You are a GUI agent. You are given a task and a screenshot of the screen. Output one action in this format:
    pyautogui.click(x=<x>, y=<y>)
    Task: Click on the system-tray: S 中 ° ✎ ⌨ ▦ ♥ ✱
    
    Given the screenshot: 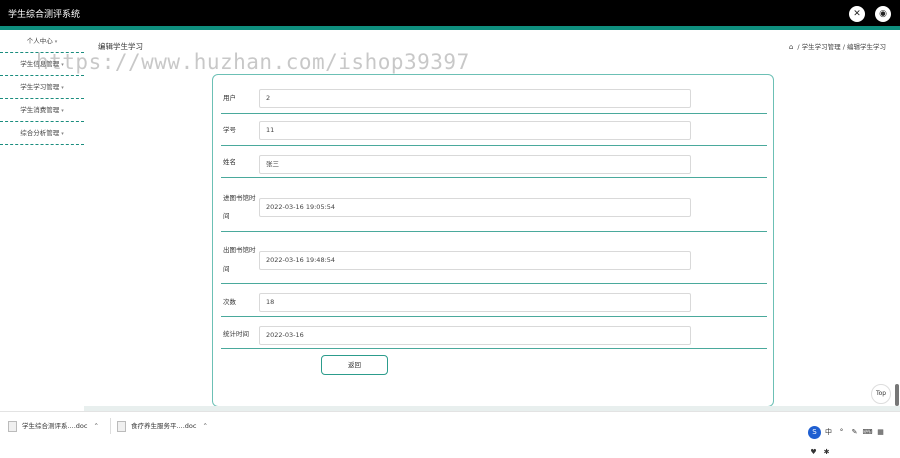 What is the action you would take?
    pyautogui.click(x=854, y=437)
    